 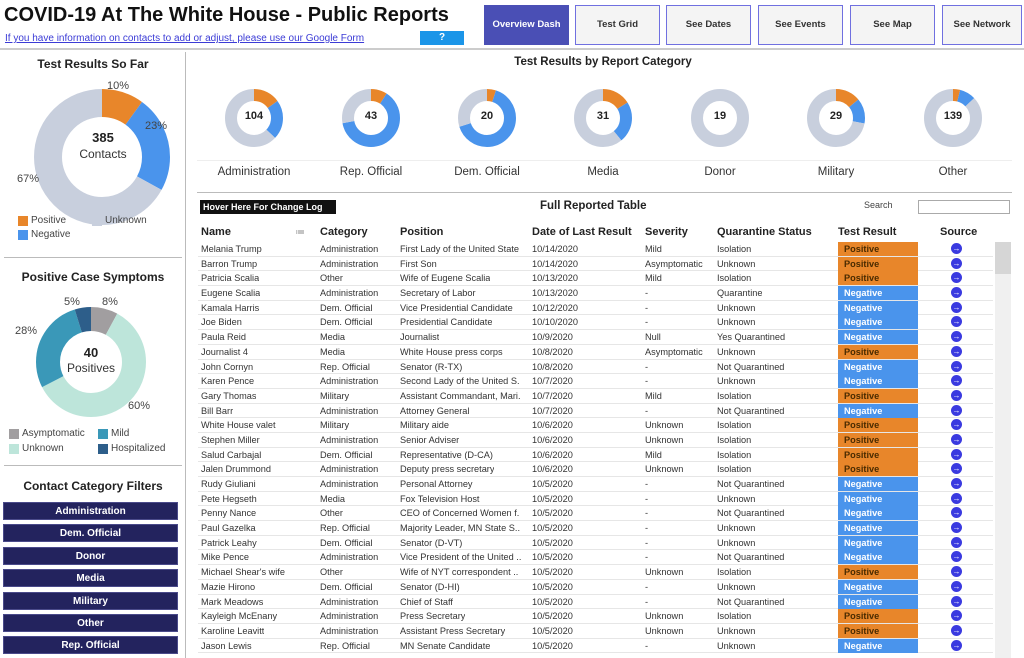 I want to click on nav-see-events: See Events, so click(x=800, y=25).